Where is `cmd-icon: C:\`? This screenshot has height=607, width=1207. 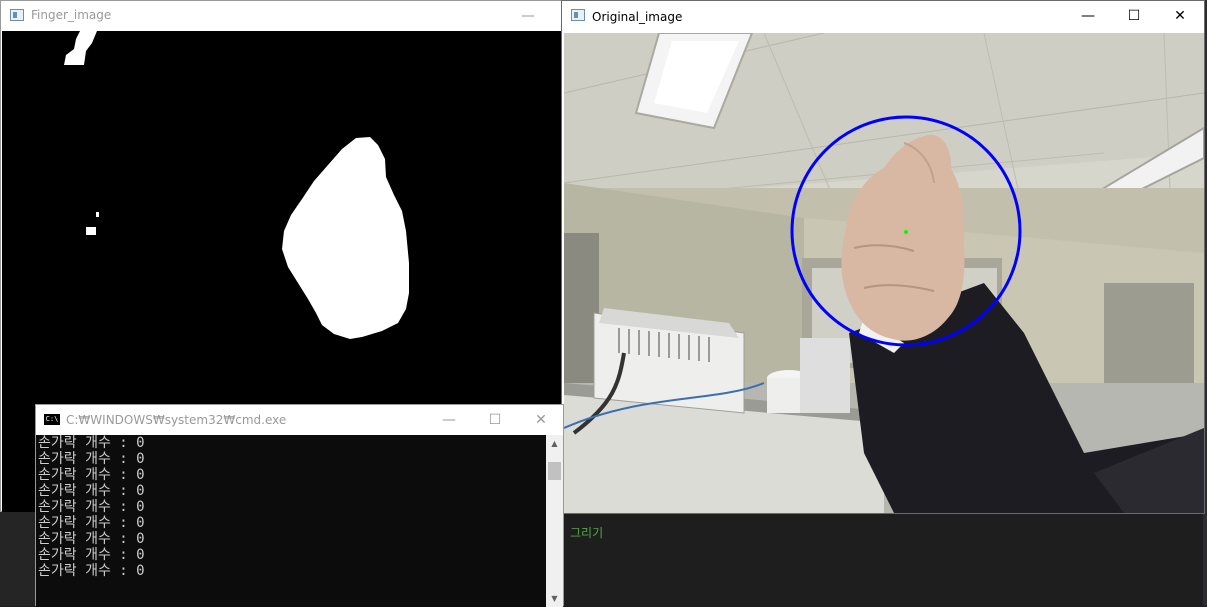 cmd-icon: C:\ is located at coordinates (52, 419).